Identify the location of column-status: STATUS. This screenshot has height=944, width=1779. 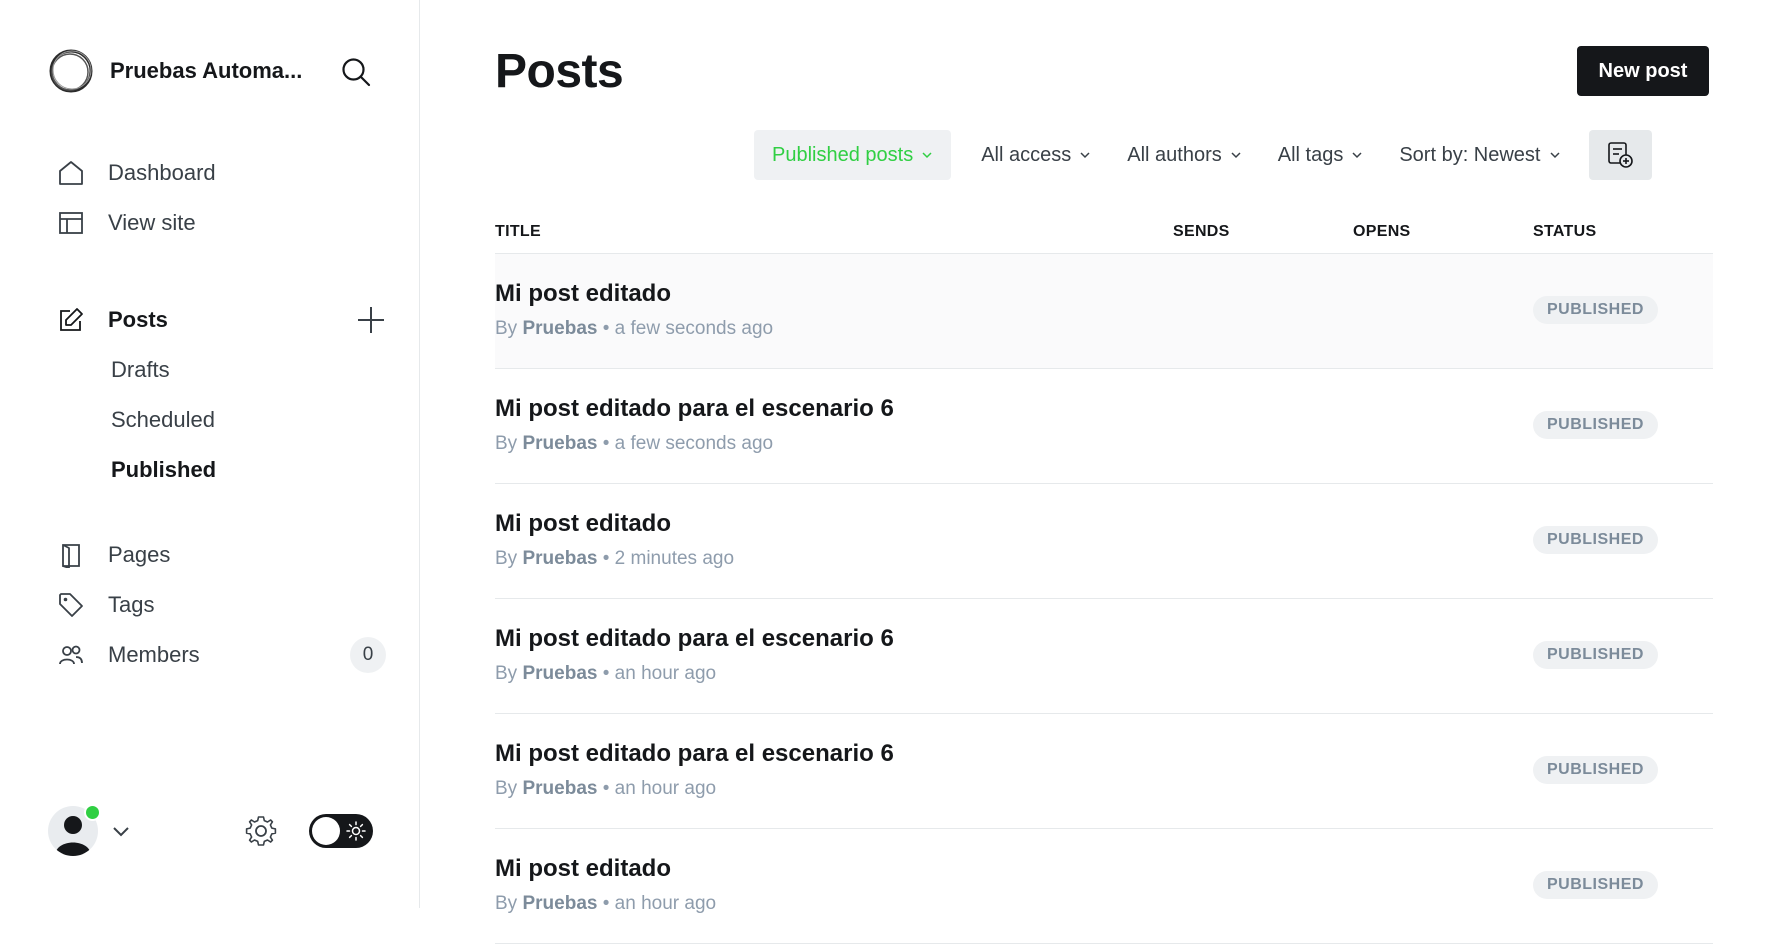
(1623, 232).